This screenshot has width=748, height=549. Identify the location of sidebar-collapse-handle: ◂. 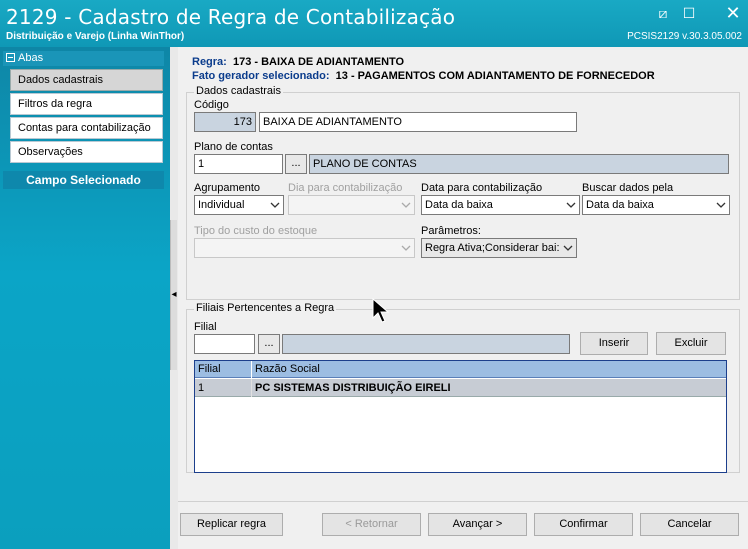
(173, 295).